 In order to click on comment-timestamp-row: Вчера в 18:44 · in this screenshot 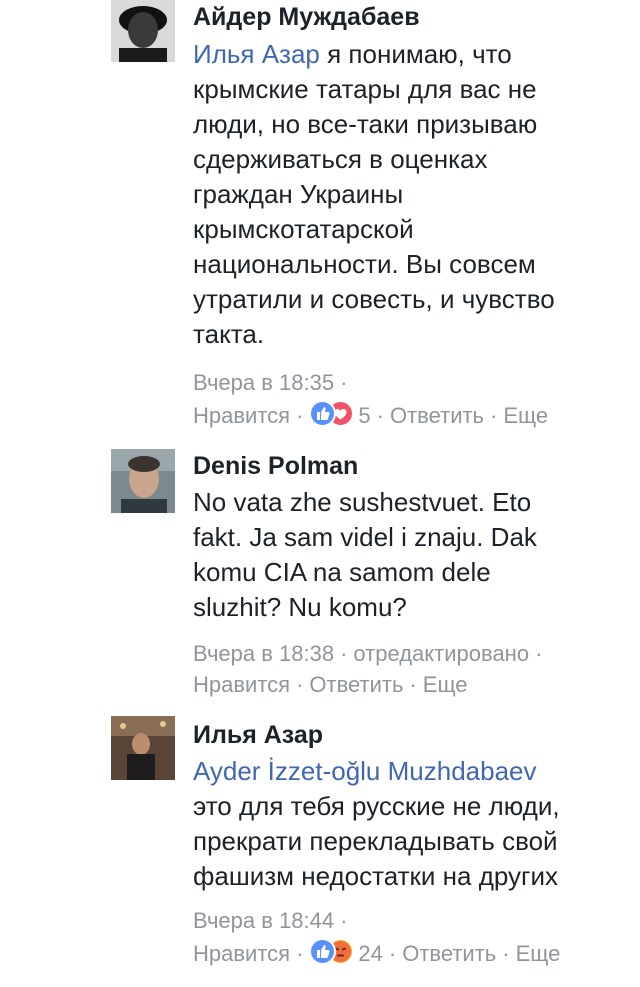, I will do `click(270, 920)`.